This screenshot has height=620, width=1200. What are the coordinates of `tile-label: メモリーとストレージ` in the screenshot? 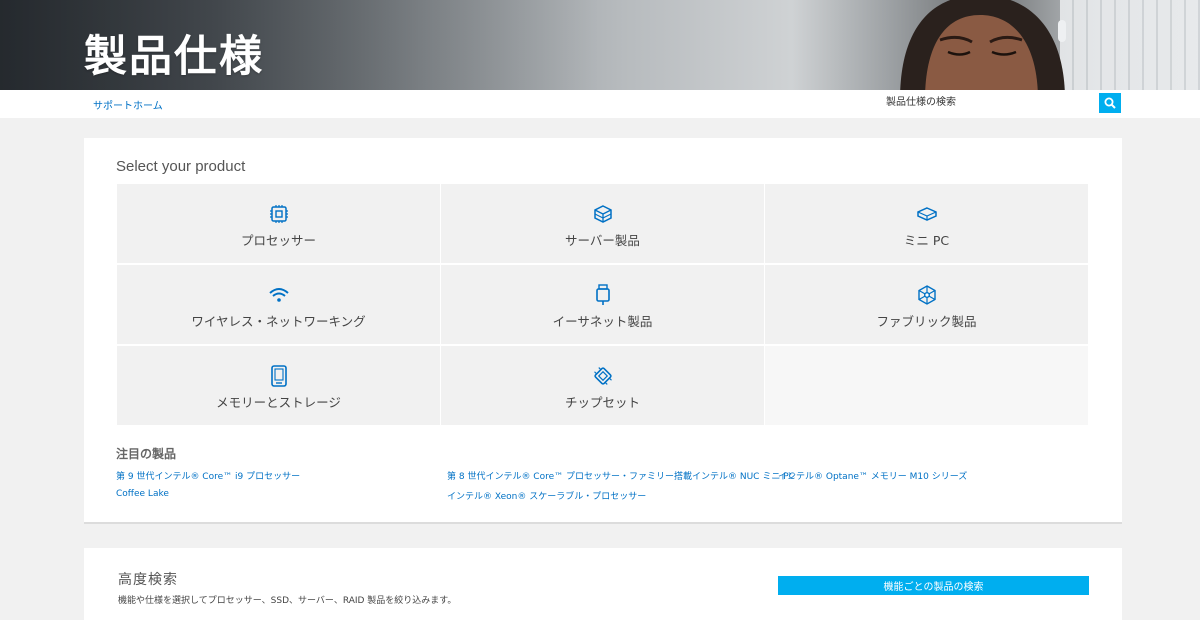 It's located at (278, 402).